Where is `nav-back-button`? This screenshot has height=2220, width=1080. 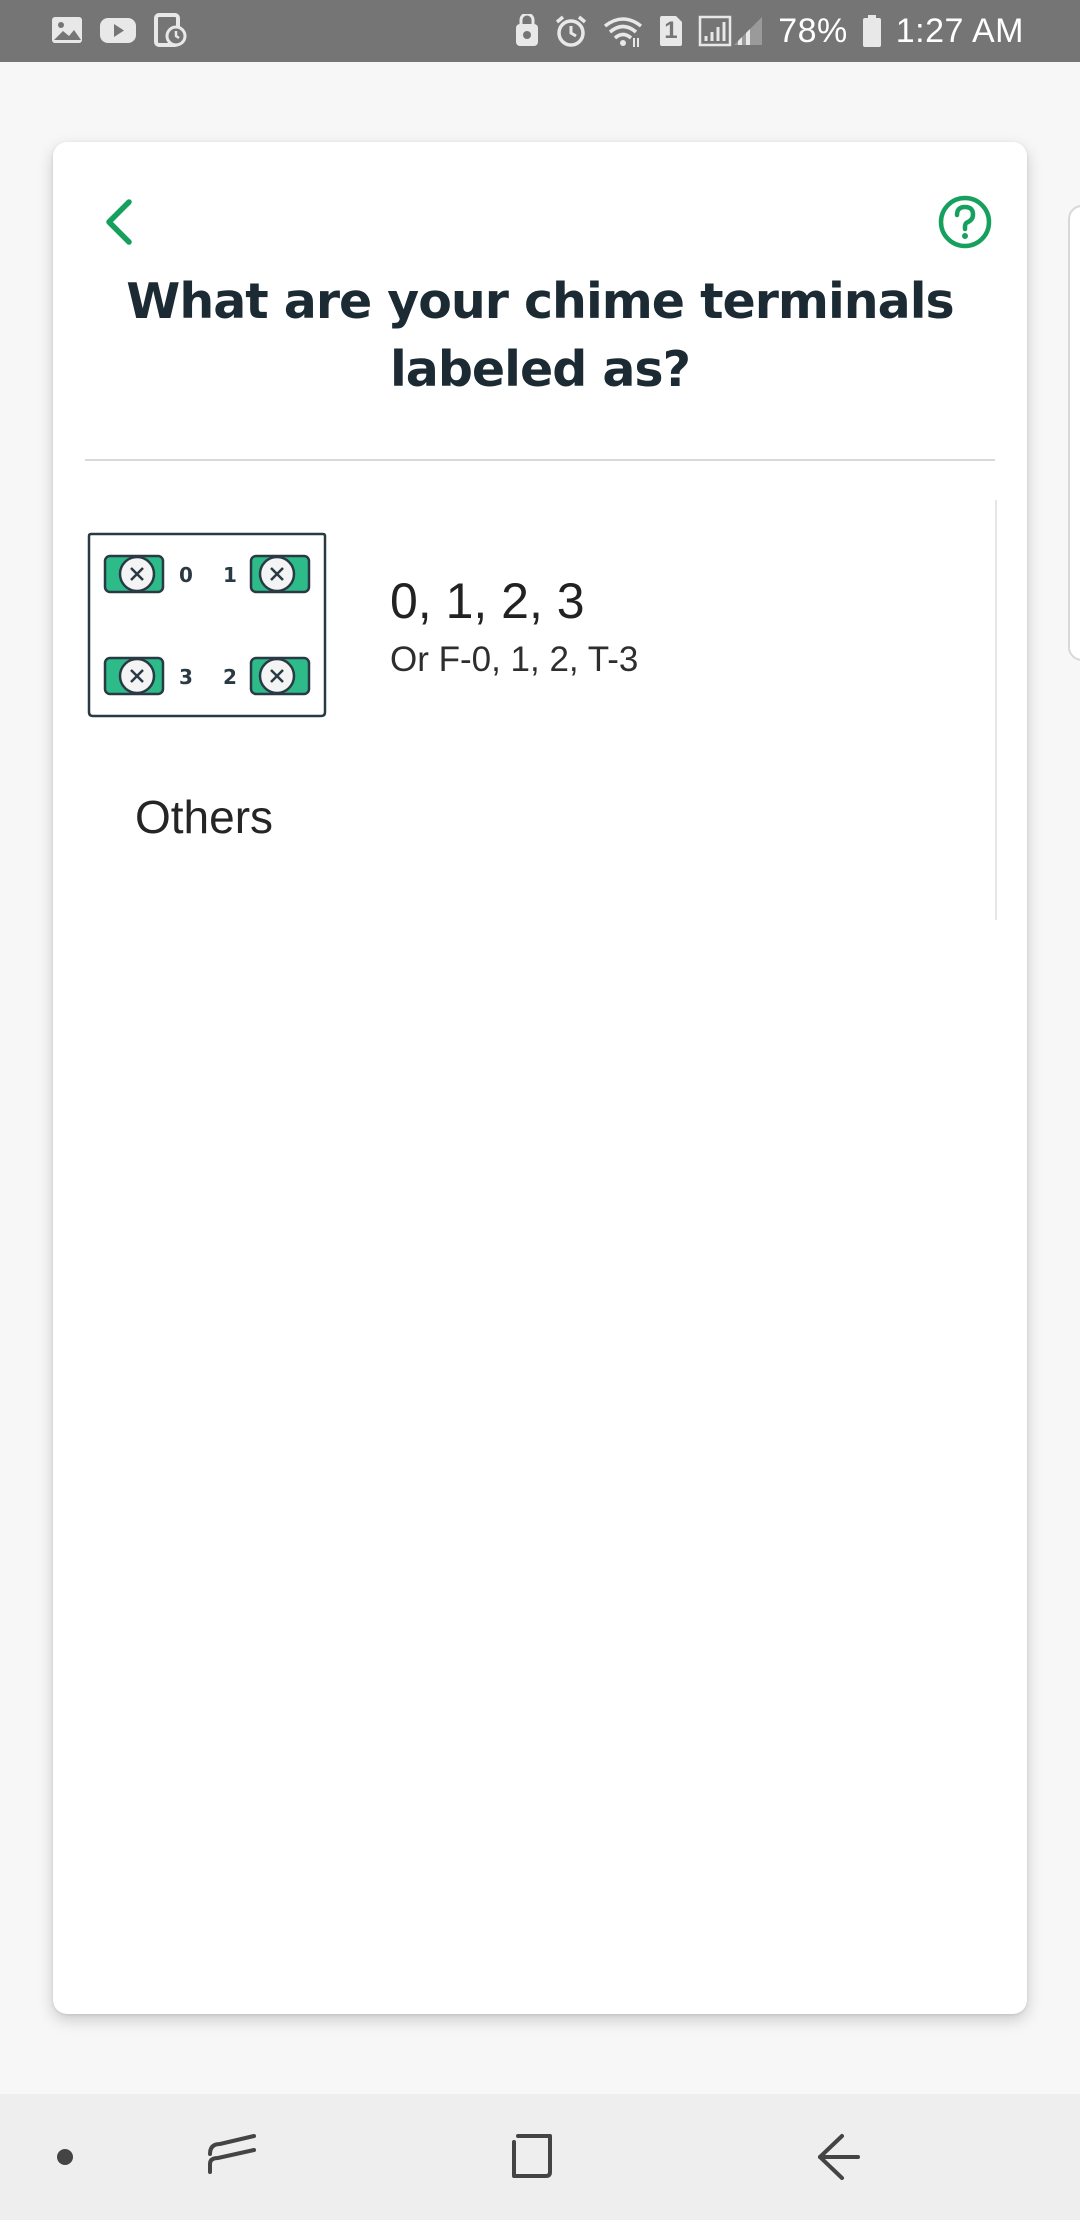 nav-back-button is located at coordinates (840, 2159).